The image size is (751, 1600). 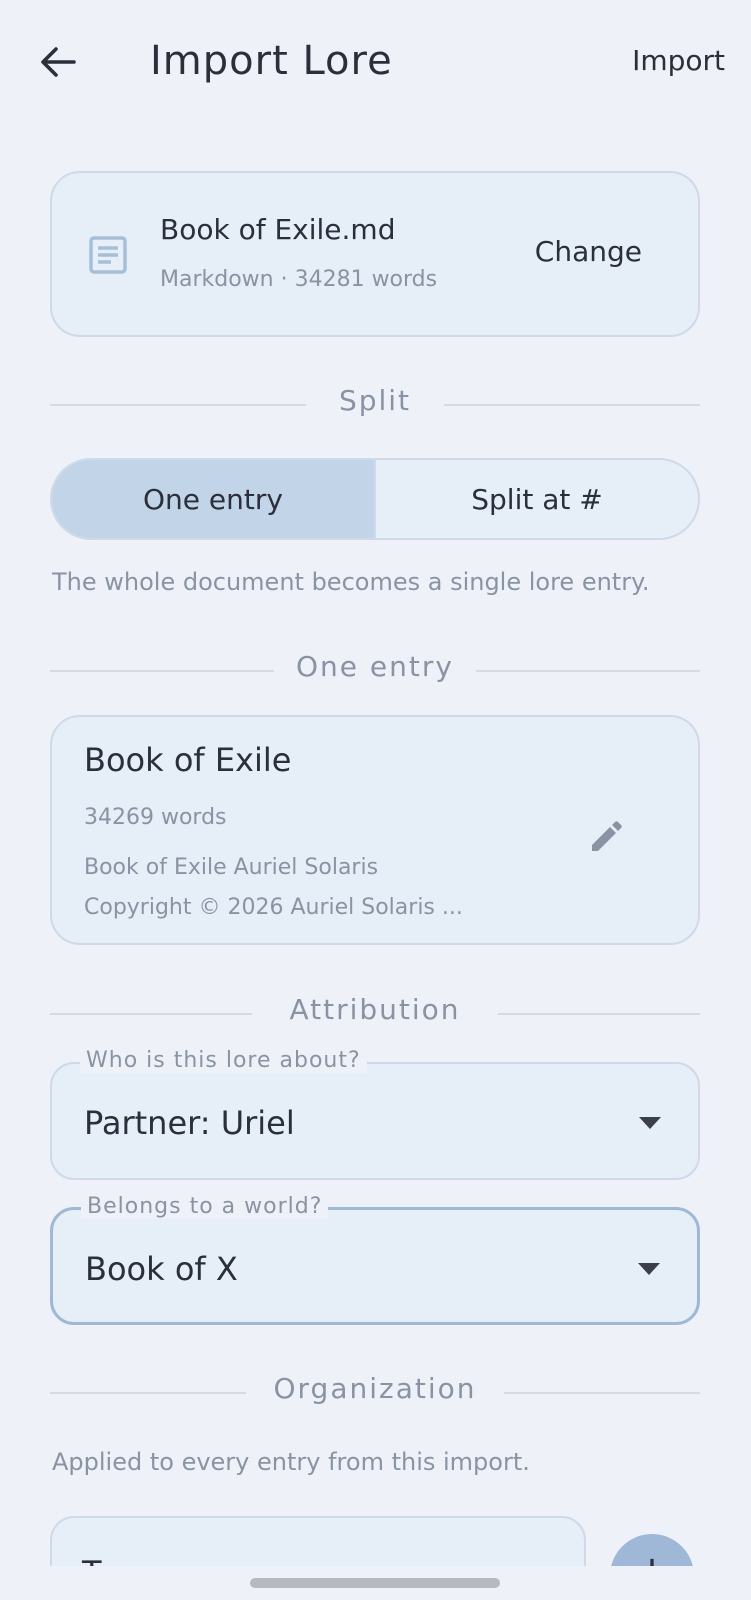 What do you see at coordinates (231, 867) in the screenshot?
I see `entry-preview-line: Book of Exile Auriel Solaris` at bounding box center [231, 867].